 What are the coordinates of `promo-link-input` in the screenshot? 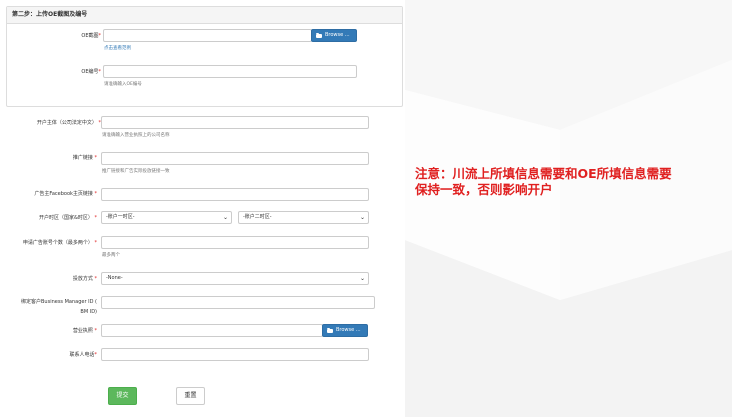 It's located at (235, 158).